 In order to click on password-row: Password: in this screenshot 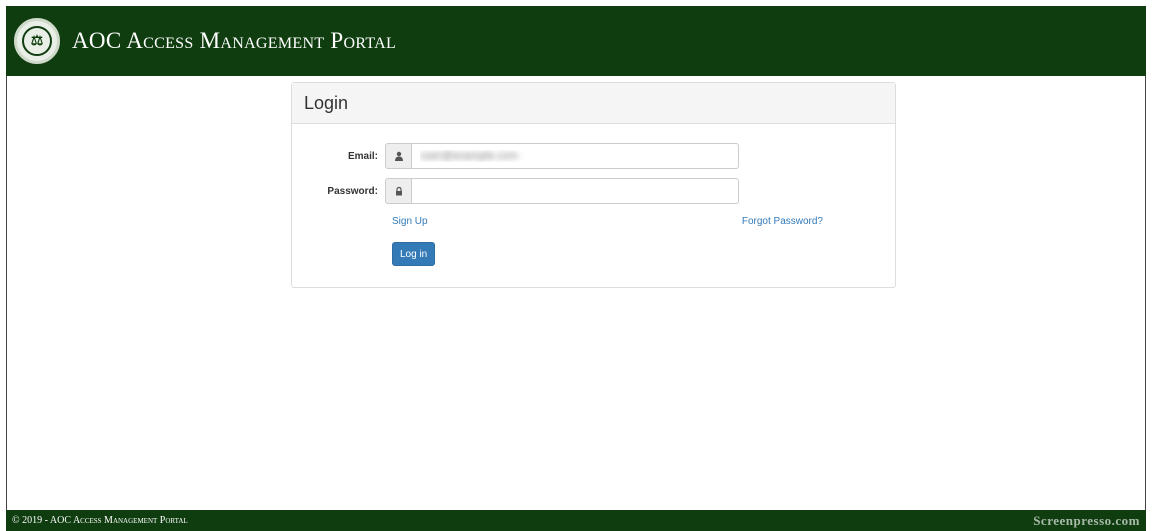, I will do `click(593, 191)`.